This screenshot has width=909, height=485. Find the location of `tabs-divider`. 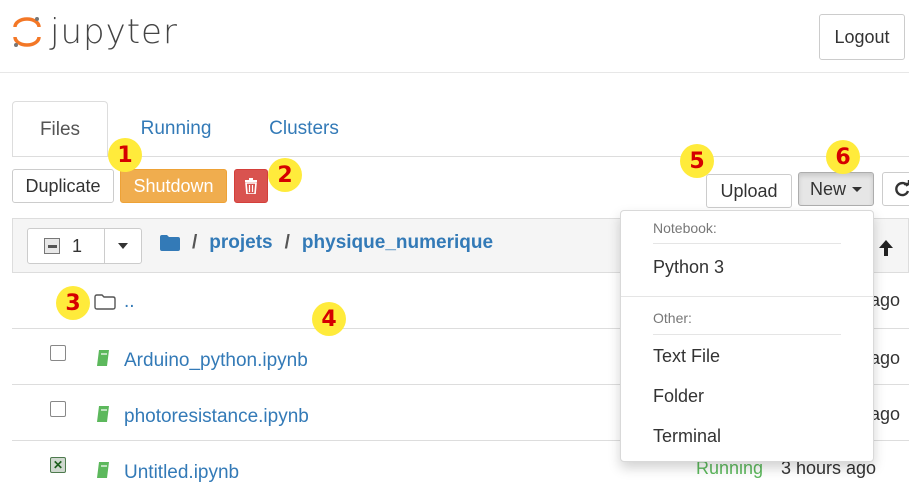

tabs-divider is located at coordinates (460, 156).